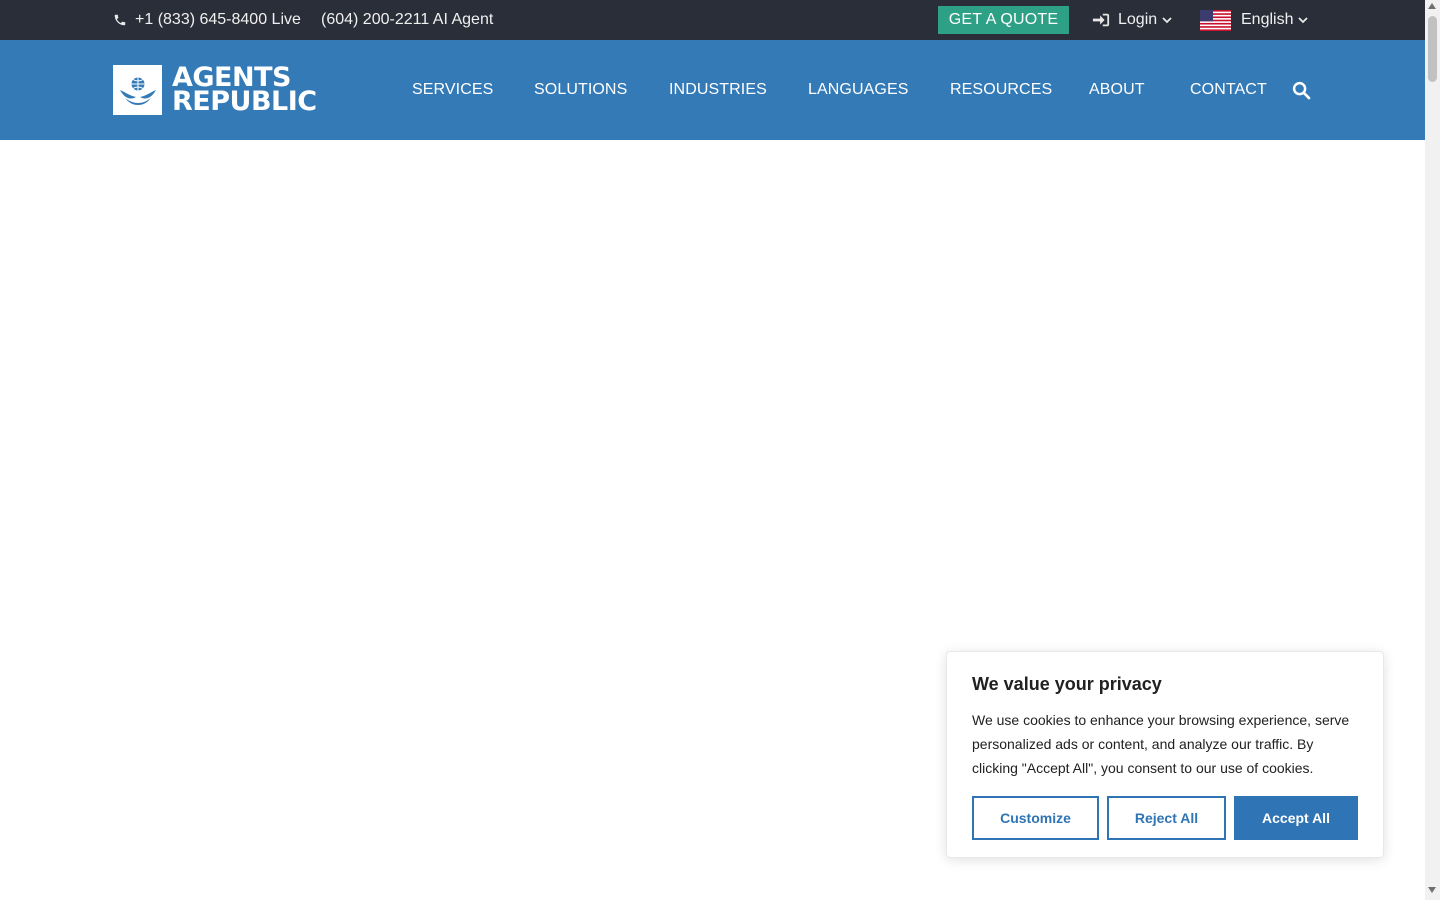  I want to click on logo-wordmark: AGENTS REPUBLIC, so click(244, 90).